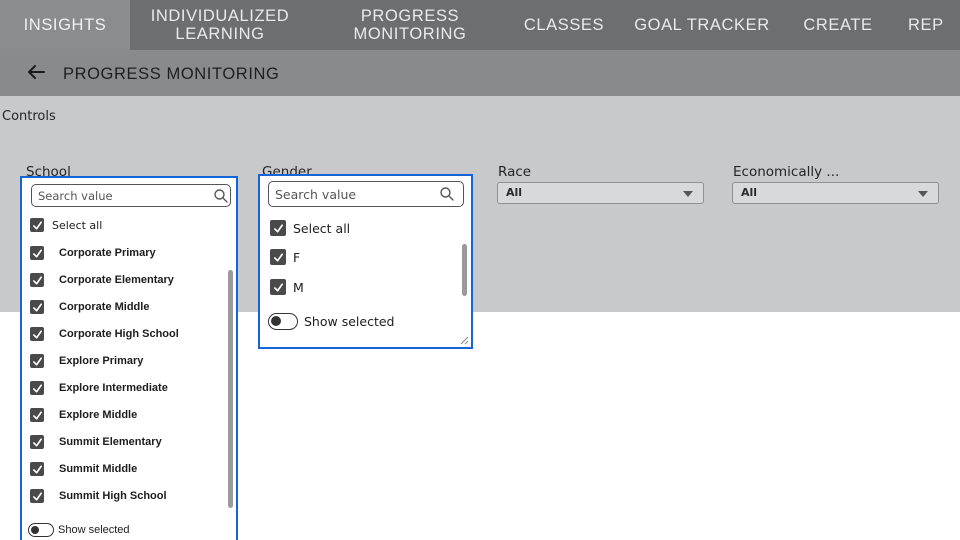 The height and width of the screenshot is (540, 960). Describe the element at coordinates (119, 334) in the screenshot. I see `school-option-label: Corporate High School` at that location.